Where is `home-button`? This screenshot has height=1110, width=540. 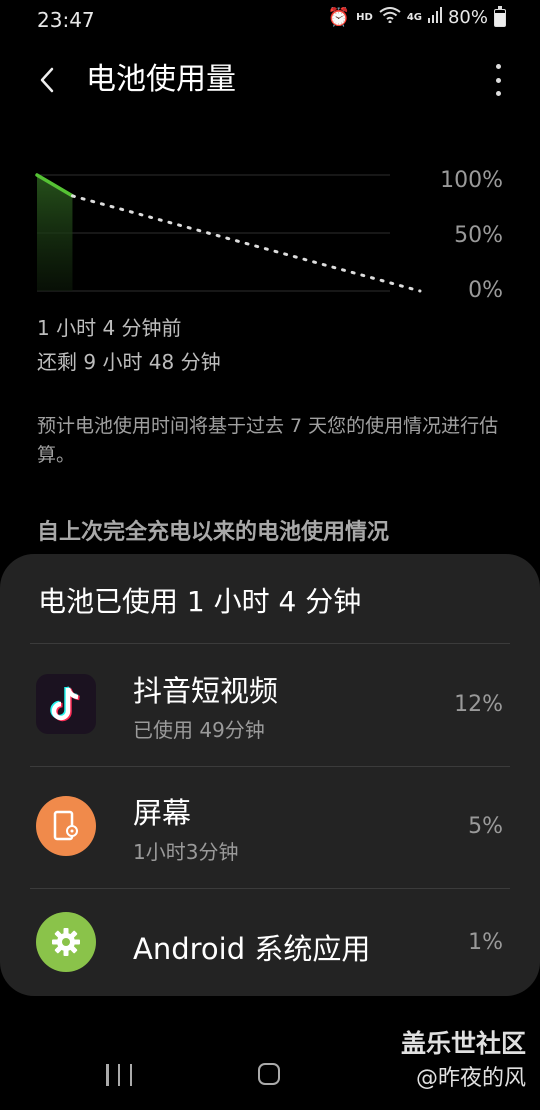
home-button is located at coordinates (269, 1074).